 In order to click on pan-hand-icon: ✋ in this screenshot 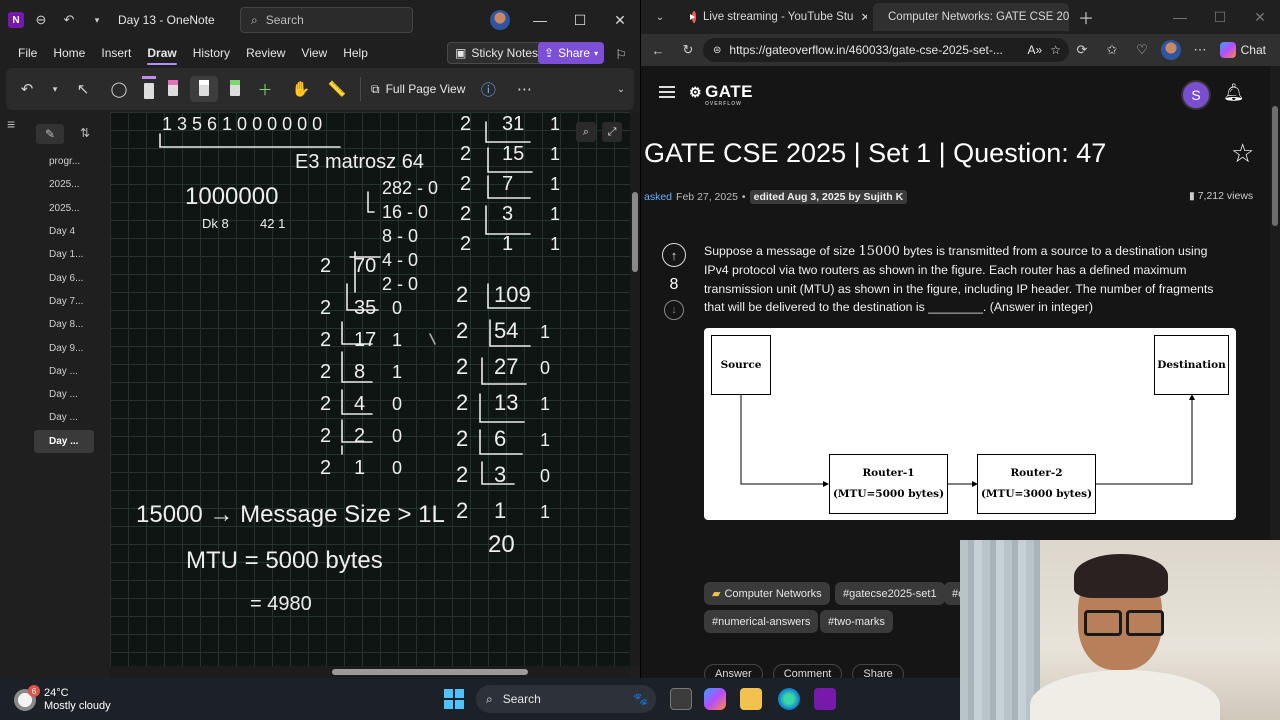, I will do `click(301, 89)`.